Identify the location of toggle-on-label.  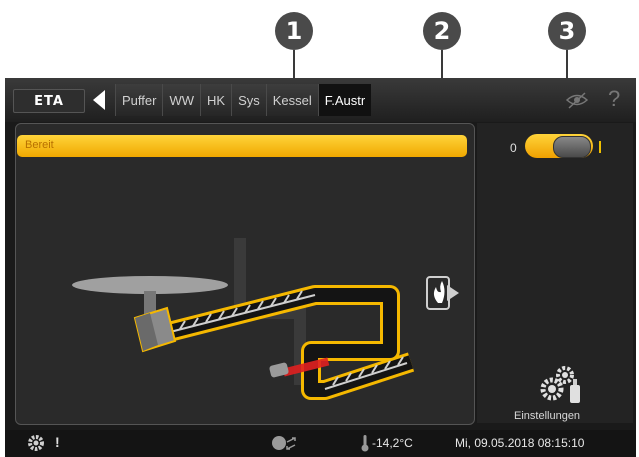
(600, 147).